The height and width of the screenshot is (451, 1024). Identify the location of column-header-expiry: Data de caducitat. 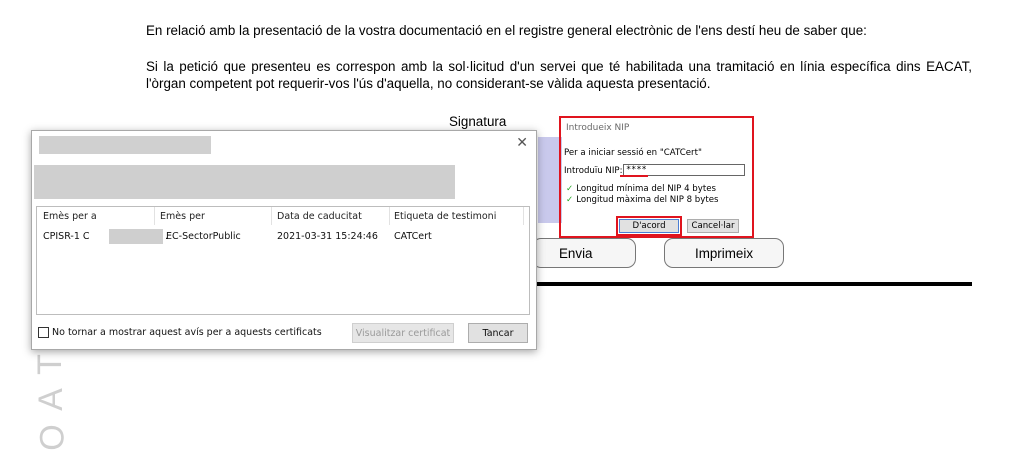
(319, 216).